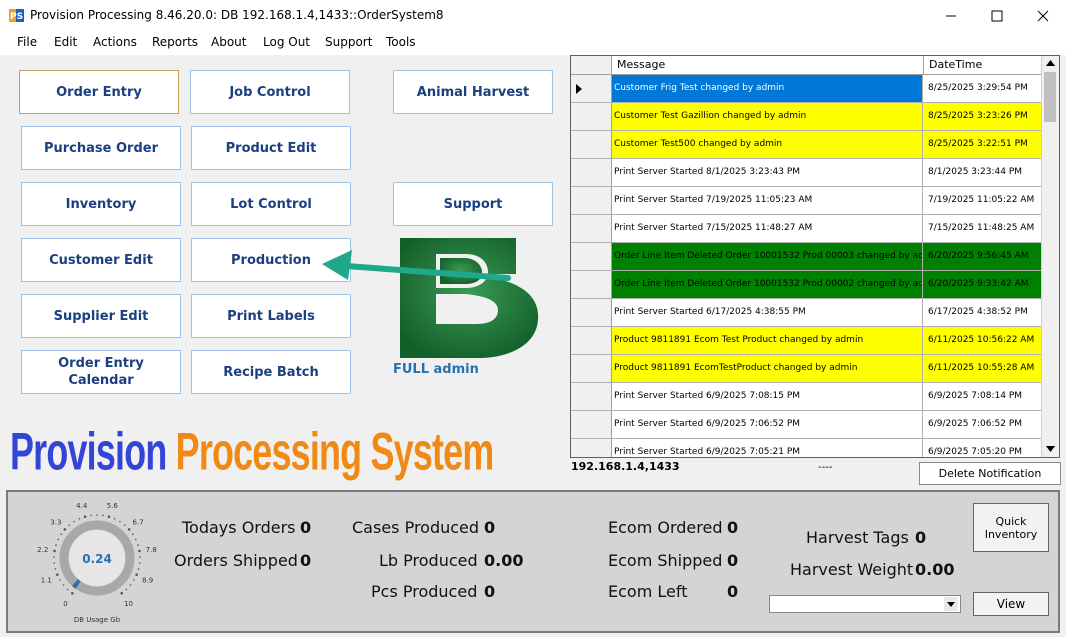 This screenshot has height=637, width=1066. I want to click on menu-tools: Tools, so click(401, 42).